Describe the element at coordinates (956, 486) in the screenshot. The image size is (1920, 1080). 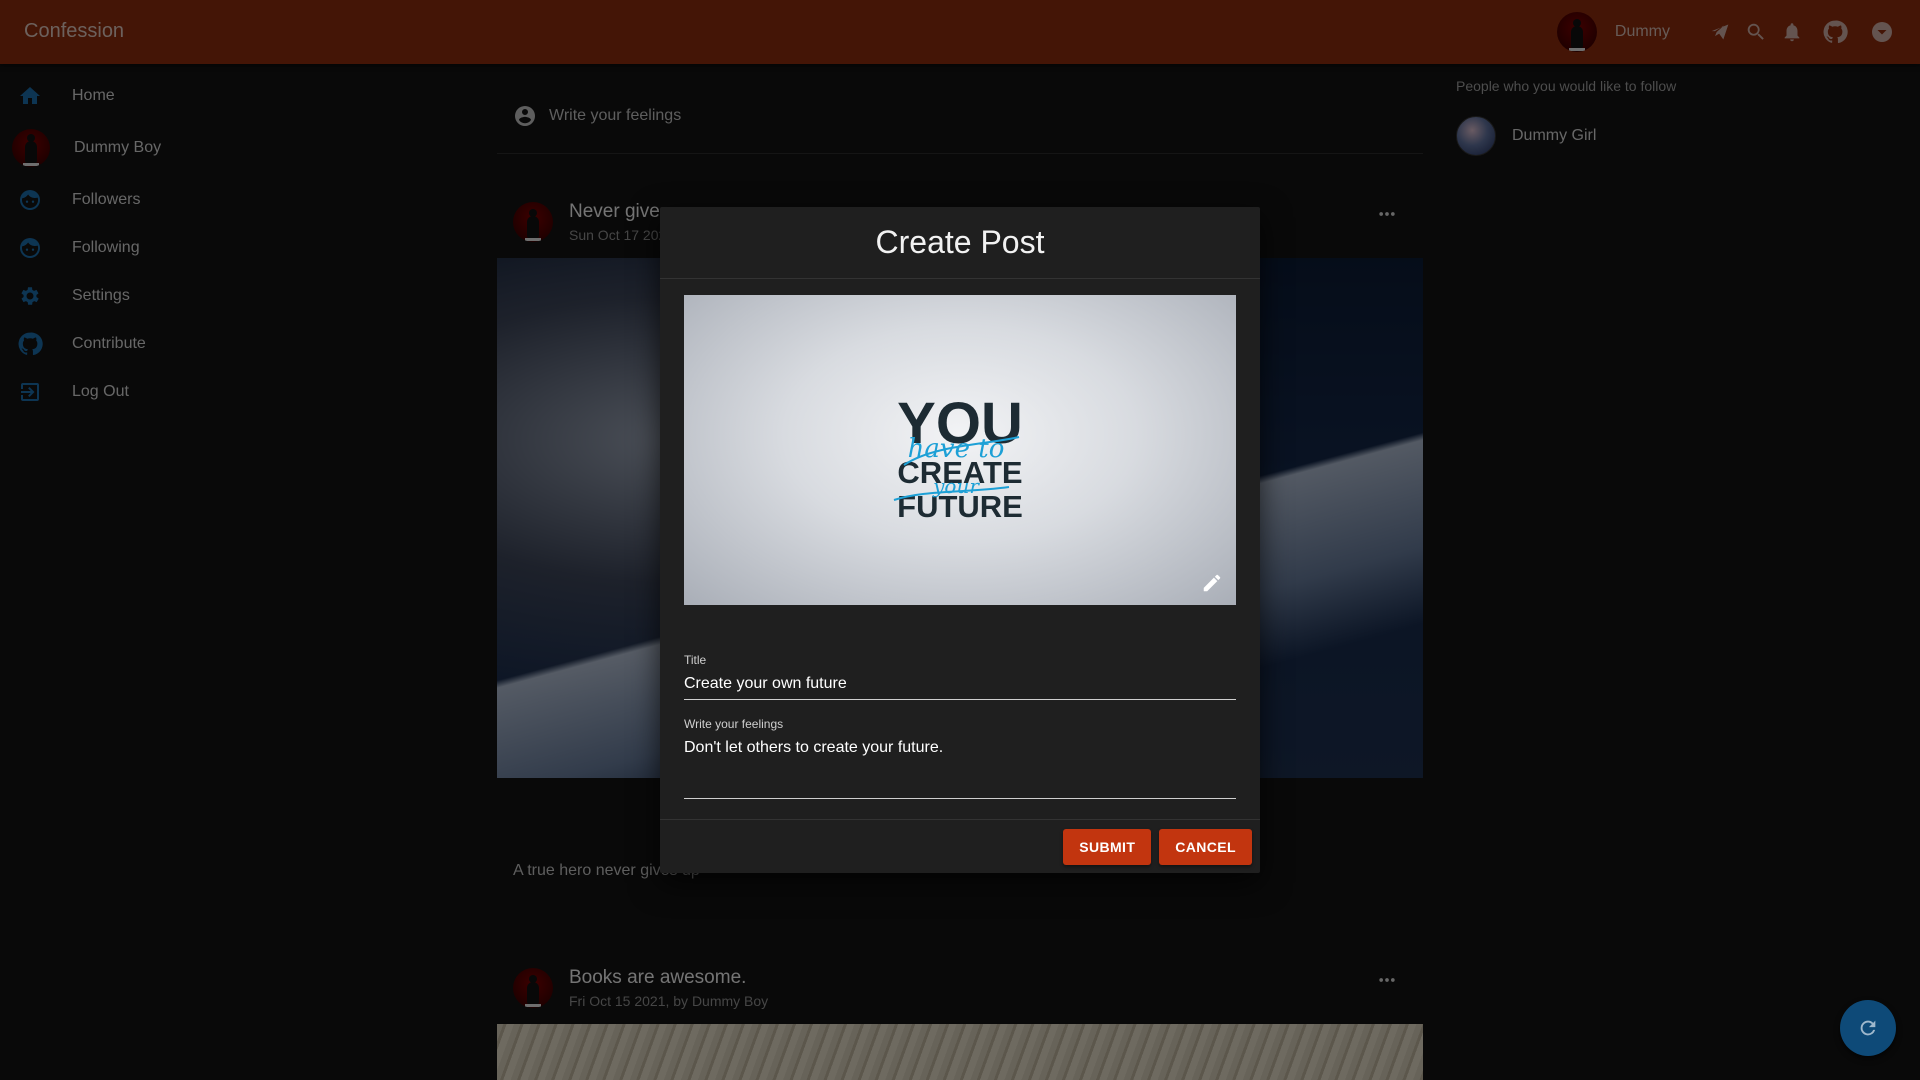
I see `poster-script2: your` at that location.